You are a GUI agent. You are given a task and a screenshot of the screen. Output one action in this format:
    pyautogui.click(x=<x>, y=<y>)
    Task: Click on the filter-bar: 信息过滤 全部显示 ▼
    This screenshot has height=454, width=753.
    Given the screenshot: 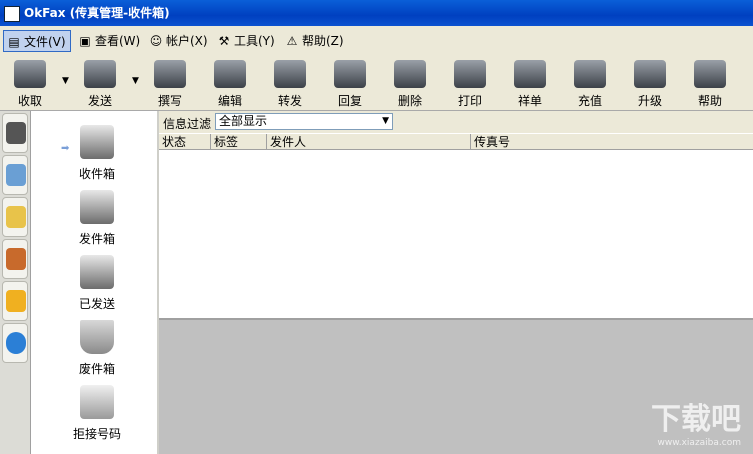 What is the action you would take?
    pyautogui.click(x=456, y=122)
    